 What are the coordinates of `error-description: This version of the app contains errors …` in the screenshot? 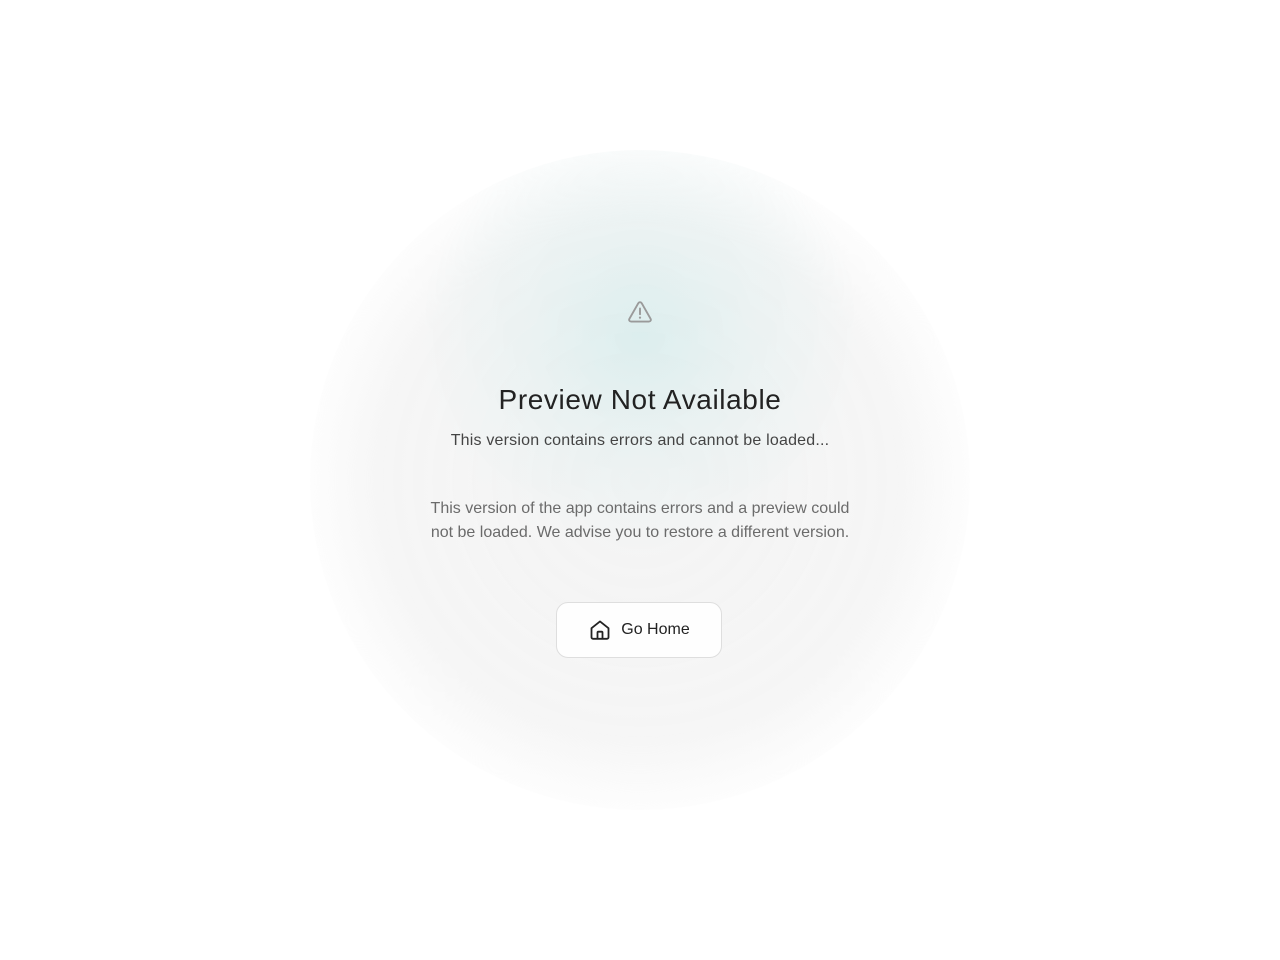 It's located at (640, 520).